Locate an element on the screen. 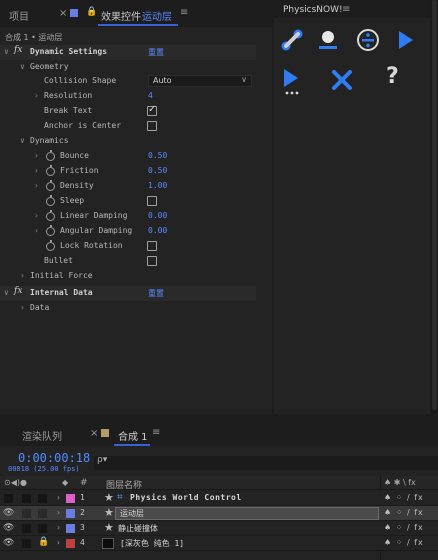 The height and width of the screenshot is (560, 438). label-header-icon: ◆ is located at coordinates (65, 482).